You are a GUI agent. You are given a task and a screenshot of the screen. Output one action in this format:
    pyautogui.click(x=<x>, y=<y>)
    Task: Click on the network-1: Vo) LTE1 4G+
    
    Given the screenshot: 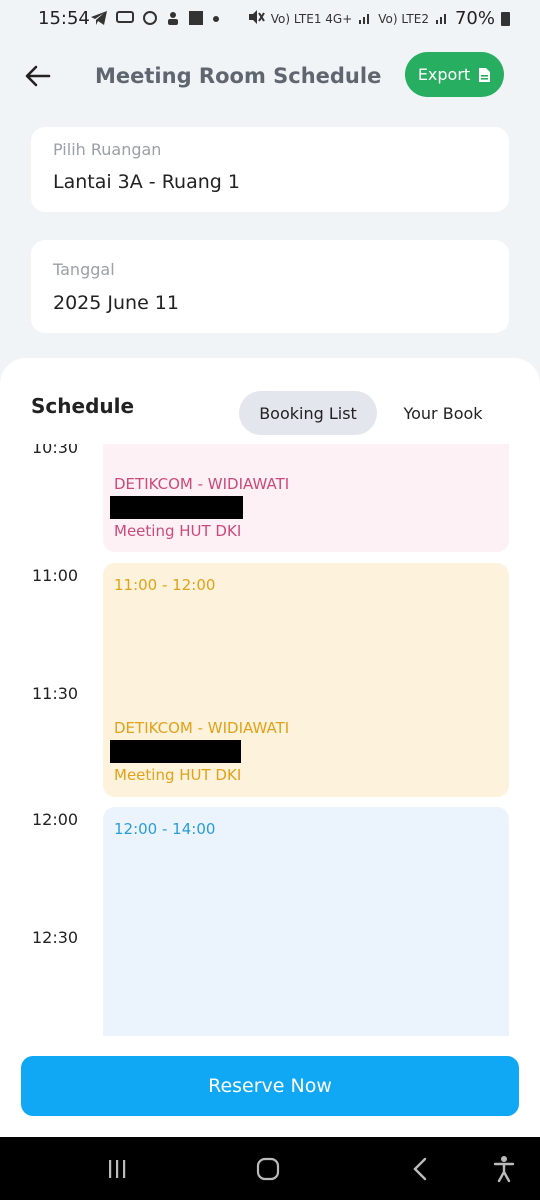 What is the action you would take?
    pyautogui.click(x=311, y=18)
    